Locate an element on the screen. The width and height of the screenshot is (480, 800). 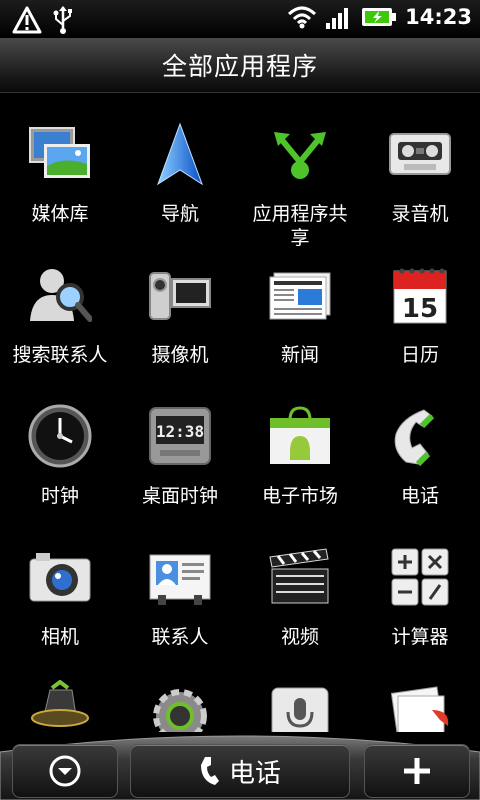
app-market: 电子市场 is located at coordinates (300, 464).